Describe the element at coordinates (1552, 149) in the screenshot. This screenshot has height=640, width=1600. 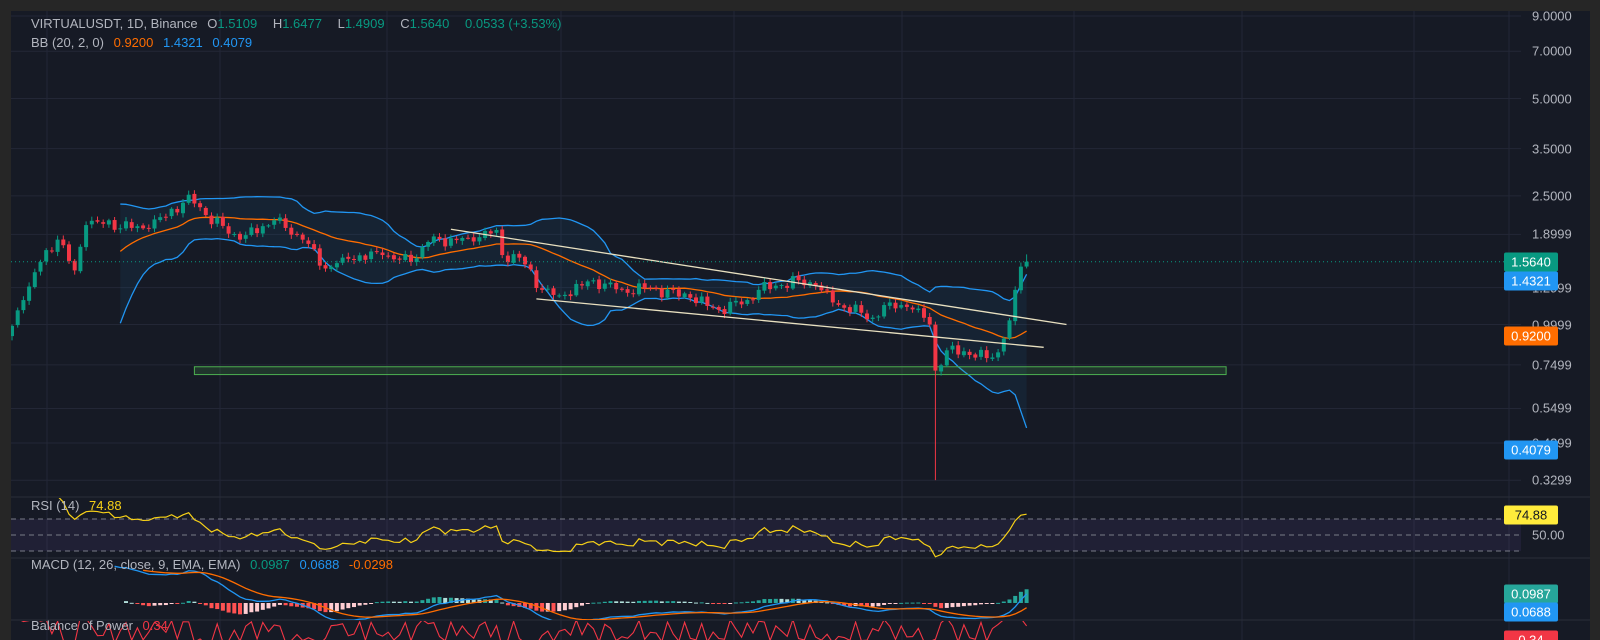
I see `price-tick-label: 3.5000` at that location.